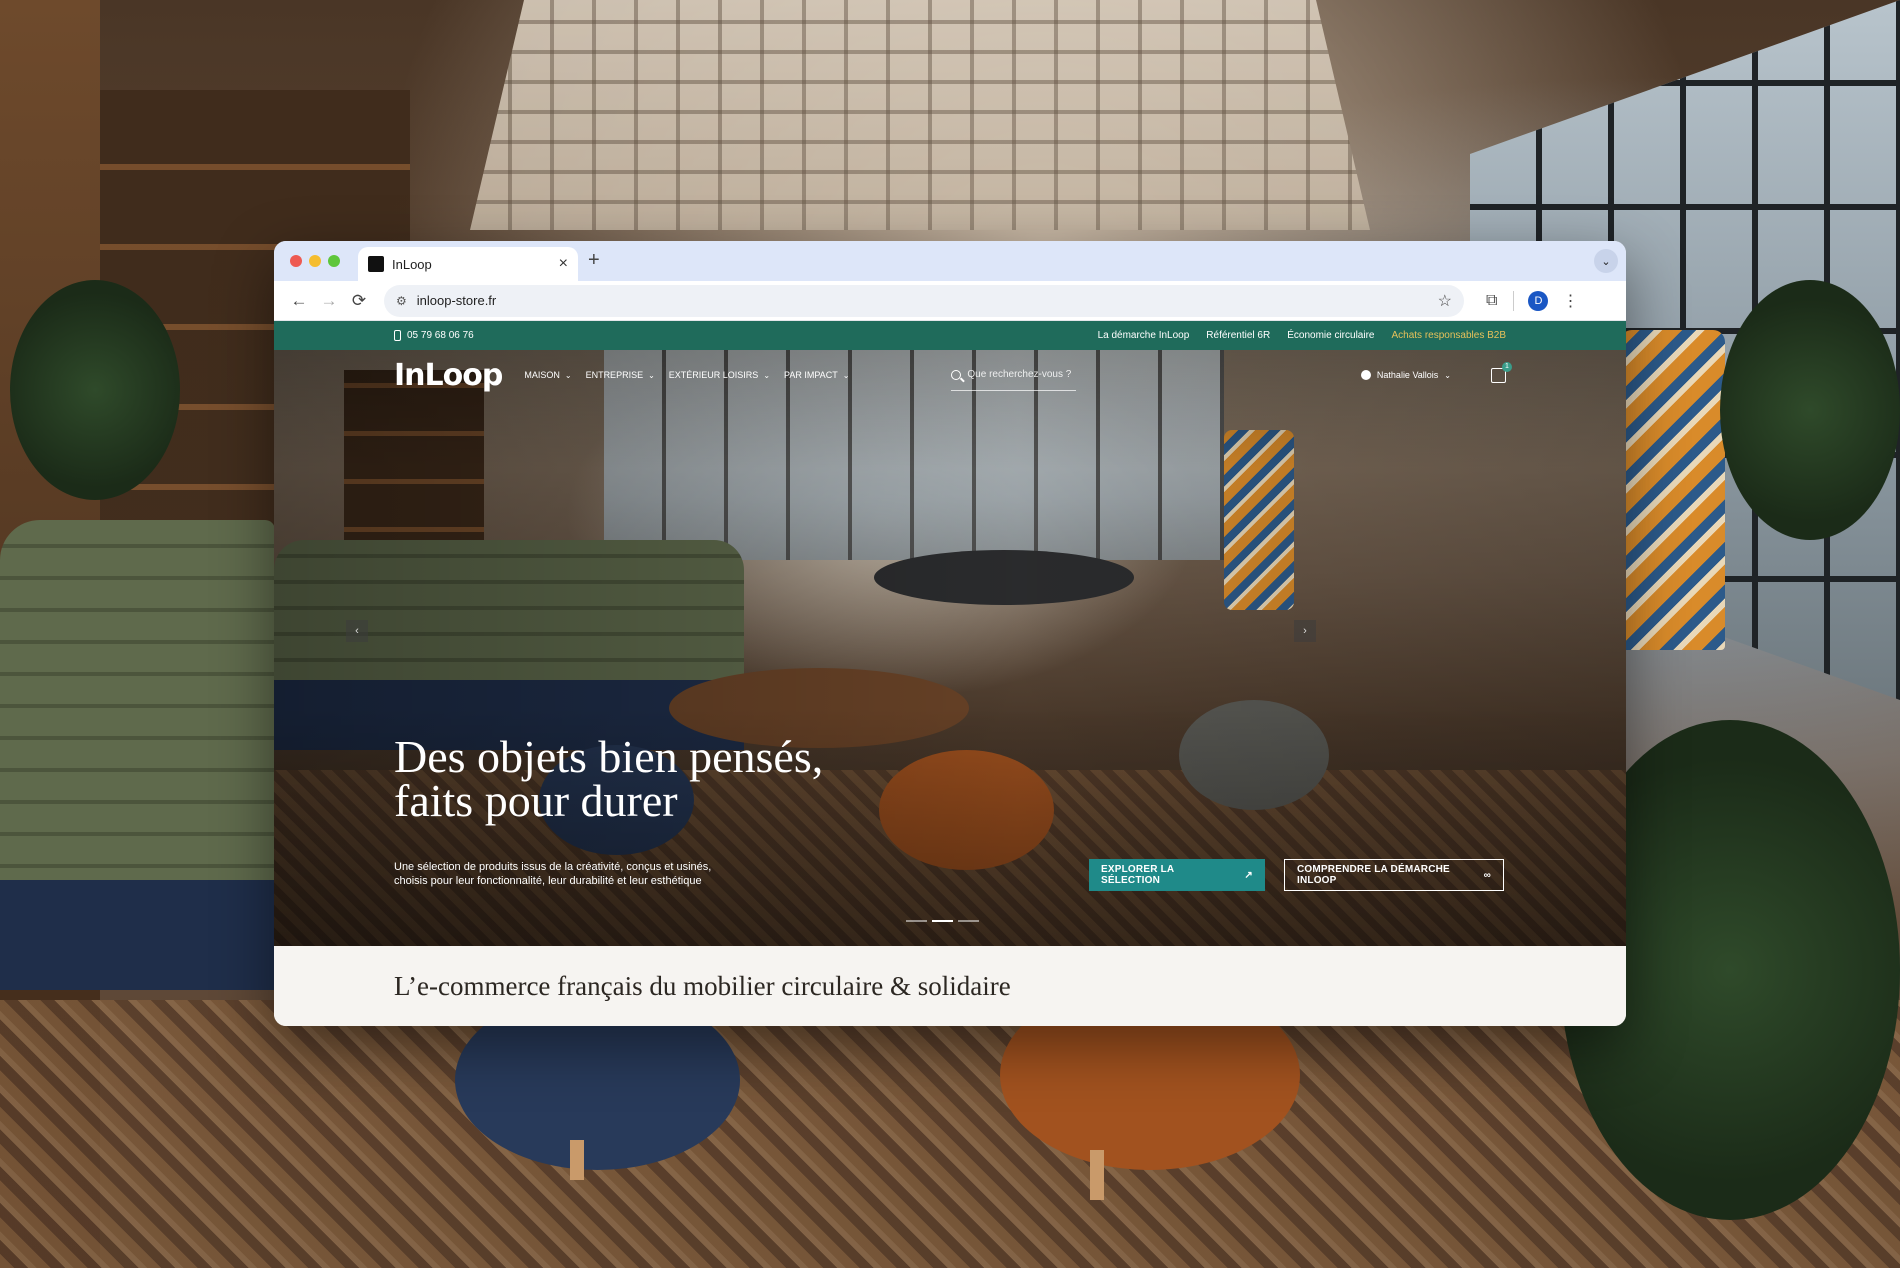 The height and width of the screenshot is (1268, 1900). Describe the element at coordinates (1248, 875) in the screenshot. I see `arrow-swirl-icon: ↗` at that location.